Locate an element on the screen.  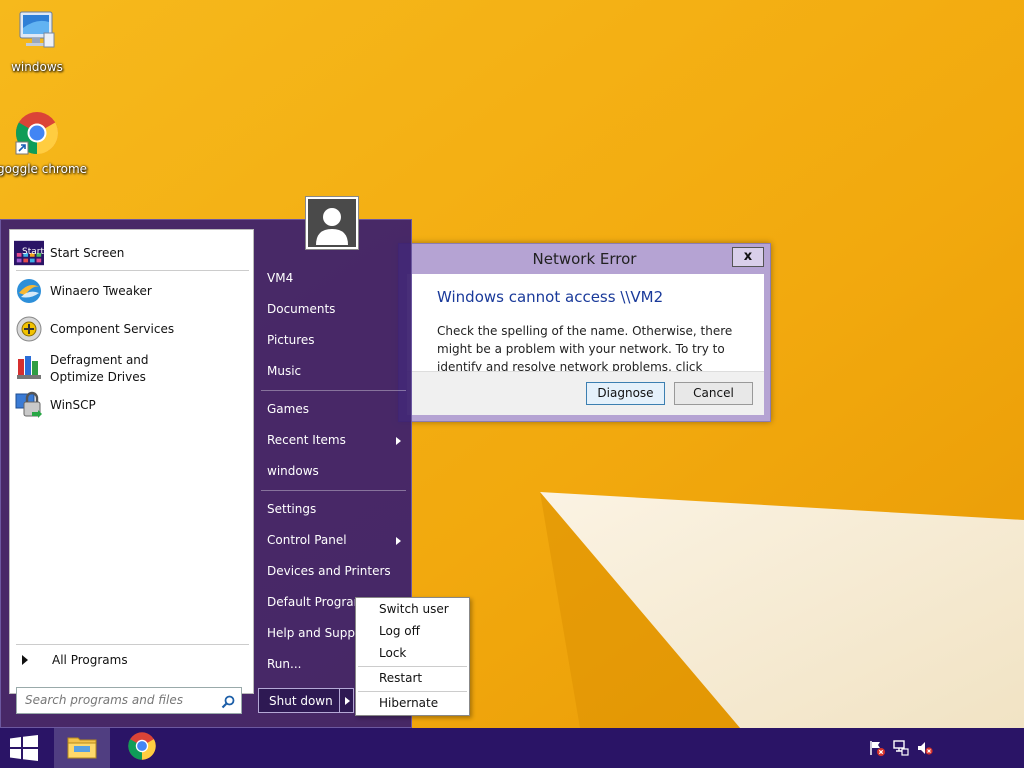
desktop-icon-label: windows is located at coordinates (37, 67).